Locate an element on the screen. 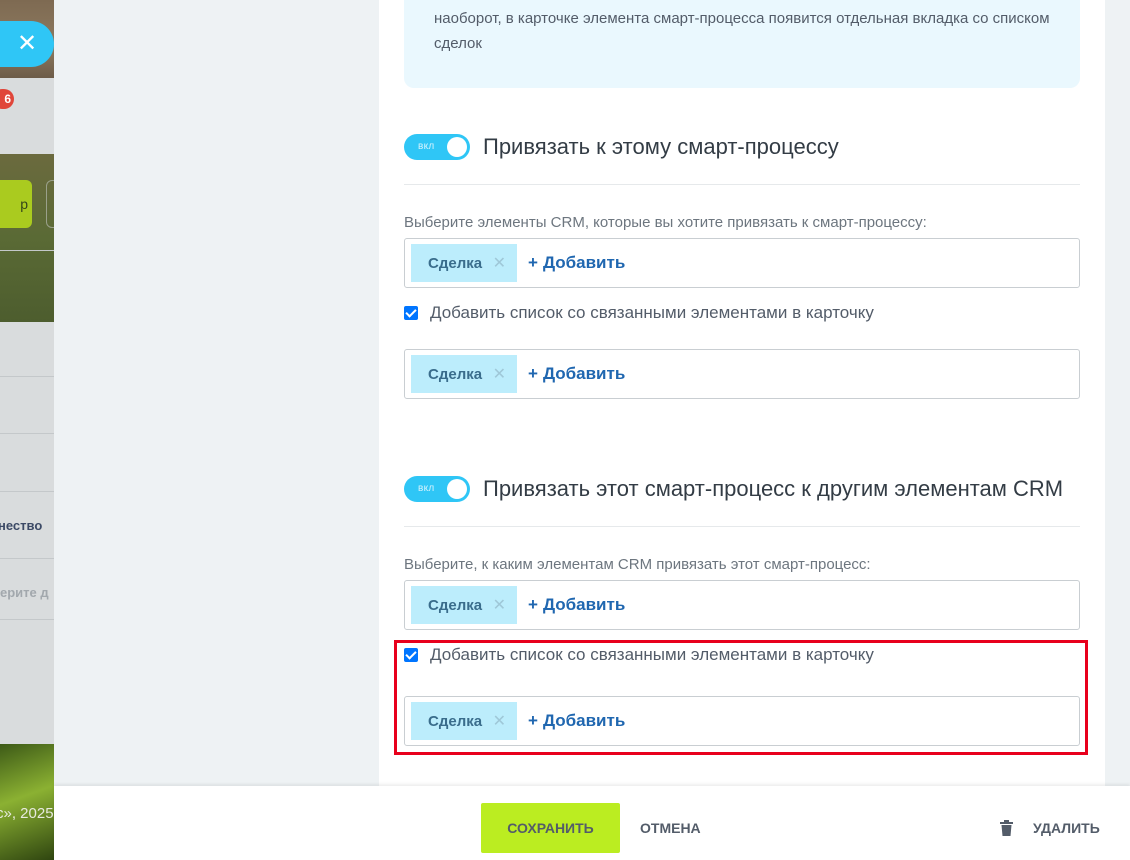  footer-bar: СОХРАНИТЬ ОТМЕНА УДАЛИТЬ is located at coordinates (592, 823).